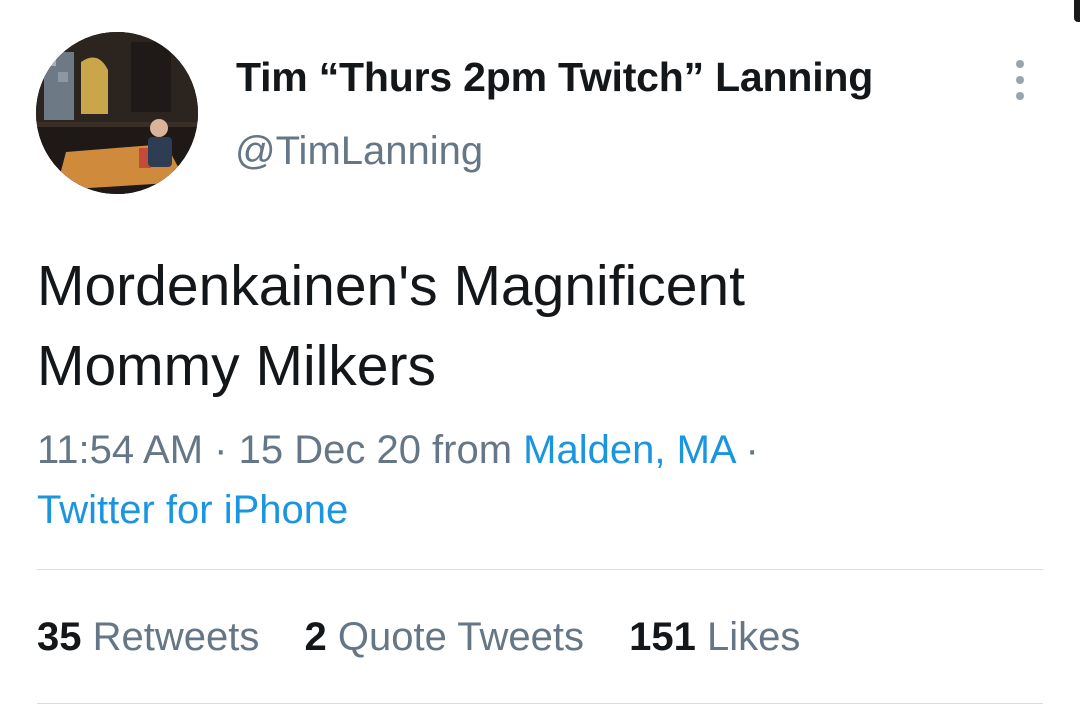 The image size is (1080, 707). Describe the element at coordinates (117, 113) in the screenshot. I see `avatar` at that location.